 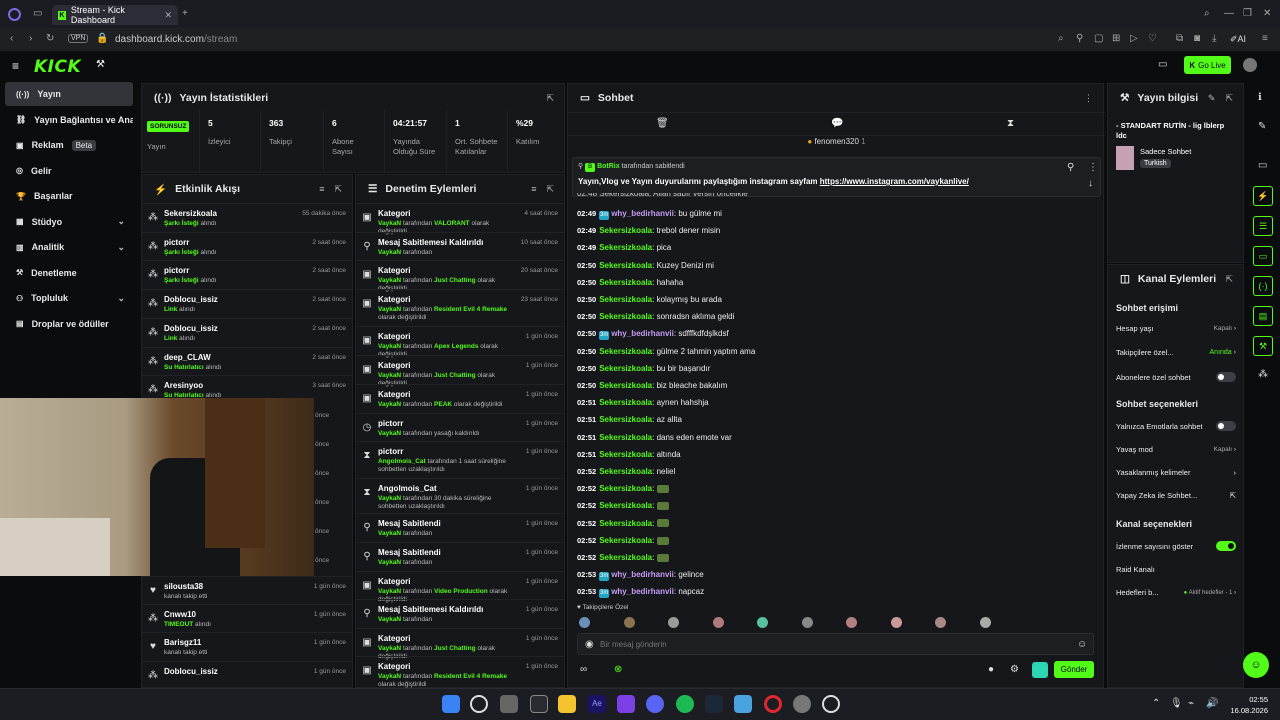 I want to click on tab-menu-icon: ▭, so click(x=37, y=13).